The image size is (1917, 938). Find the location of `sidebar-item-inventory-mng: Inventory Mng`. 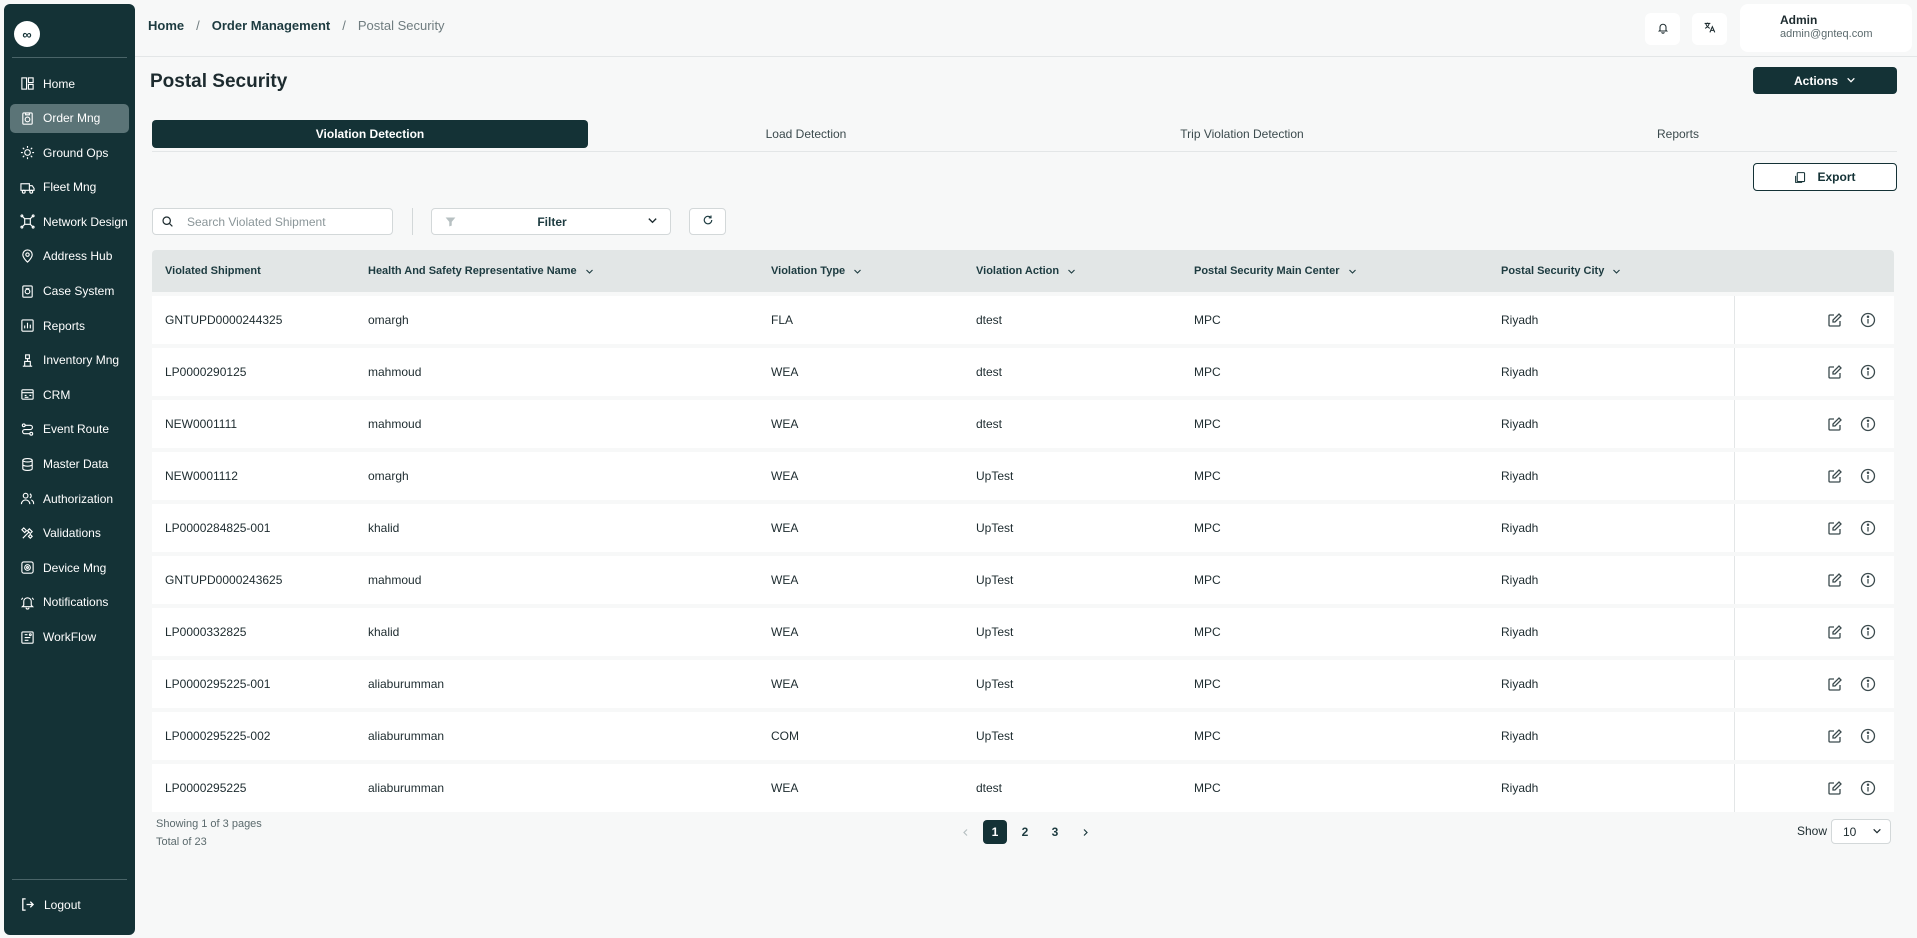

sidebar-item-inventory-mng: Inventory Mng is located at coordinates (69, 360).